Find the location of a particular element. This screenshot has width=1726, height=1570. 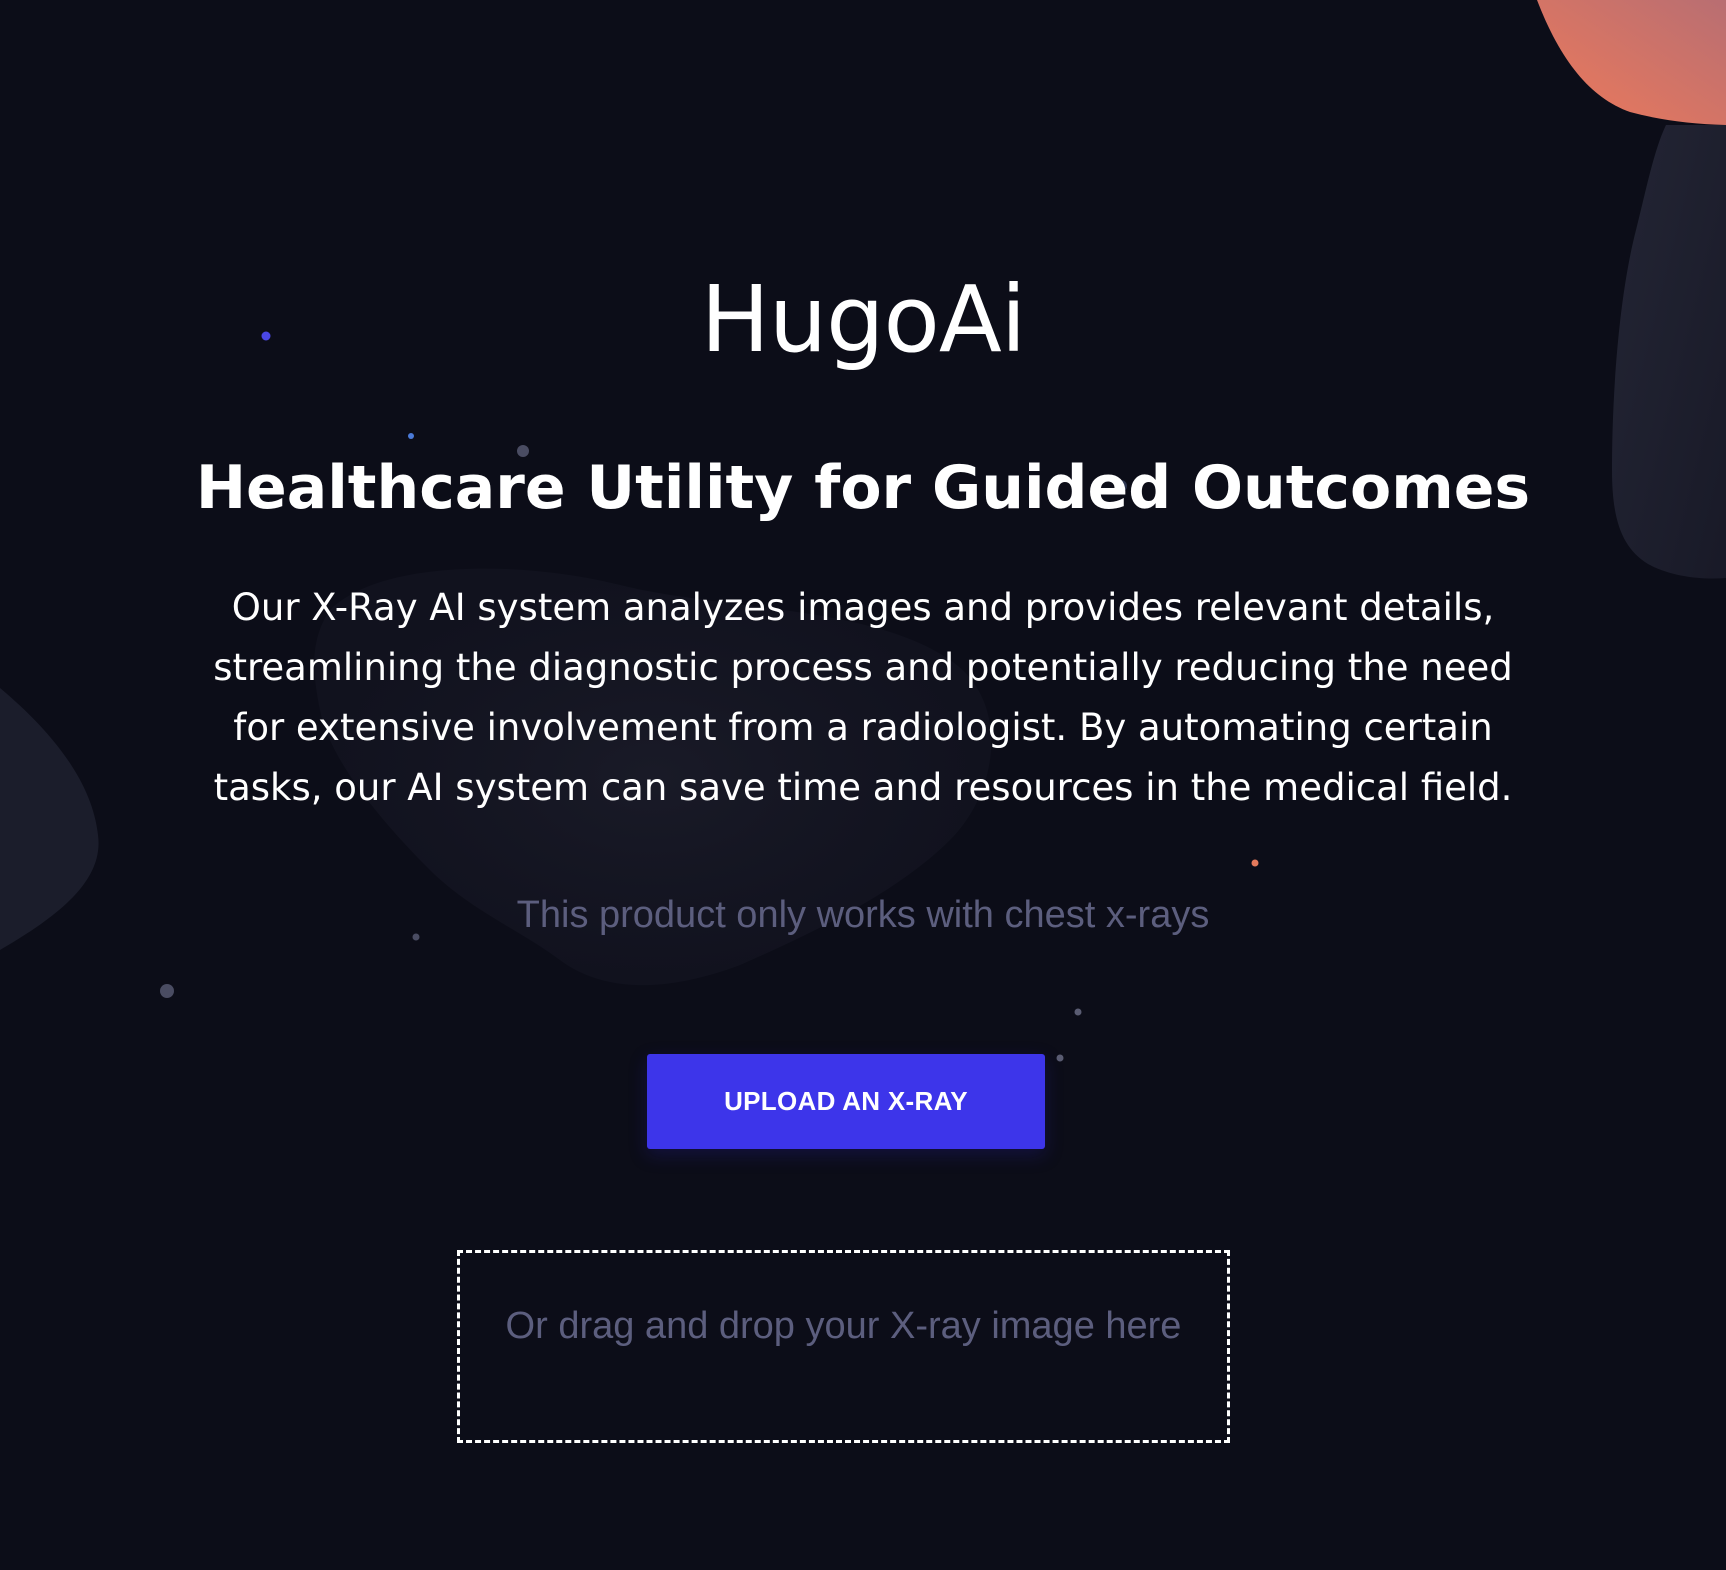

upload-xray-button: UPLOAD AN X-RAY is located at coordinates (846, 1101).